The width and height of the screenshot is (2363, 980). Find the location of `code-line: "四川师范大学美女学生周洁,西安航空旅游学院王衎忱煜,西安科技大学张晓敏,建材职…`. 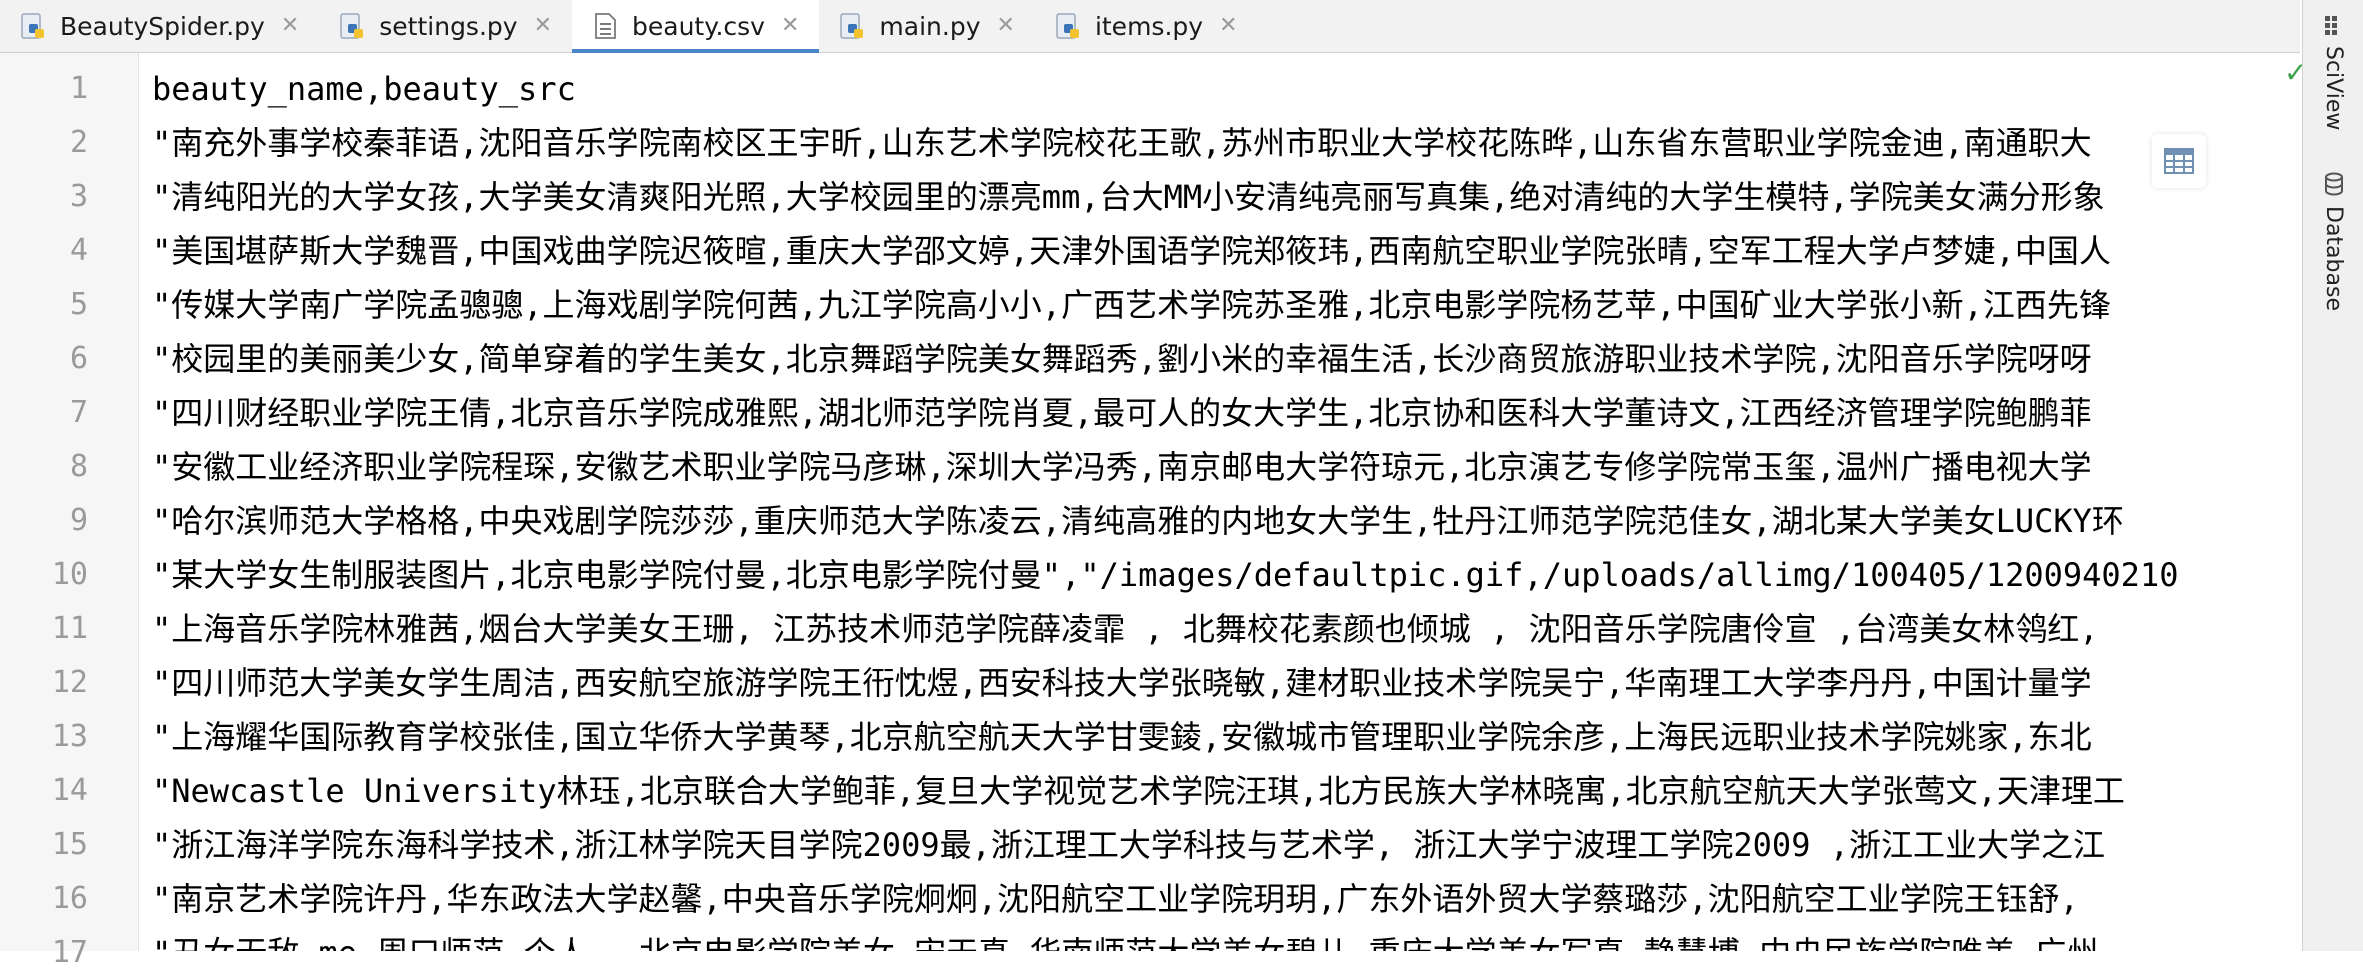

code-line: "四川师范大学美女学生周洁,西安航空旅游学院王衎忱煜,西安科技大学张晓敏,建材职… is located at coordinates (1122, 683).